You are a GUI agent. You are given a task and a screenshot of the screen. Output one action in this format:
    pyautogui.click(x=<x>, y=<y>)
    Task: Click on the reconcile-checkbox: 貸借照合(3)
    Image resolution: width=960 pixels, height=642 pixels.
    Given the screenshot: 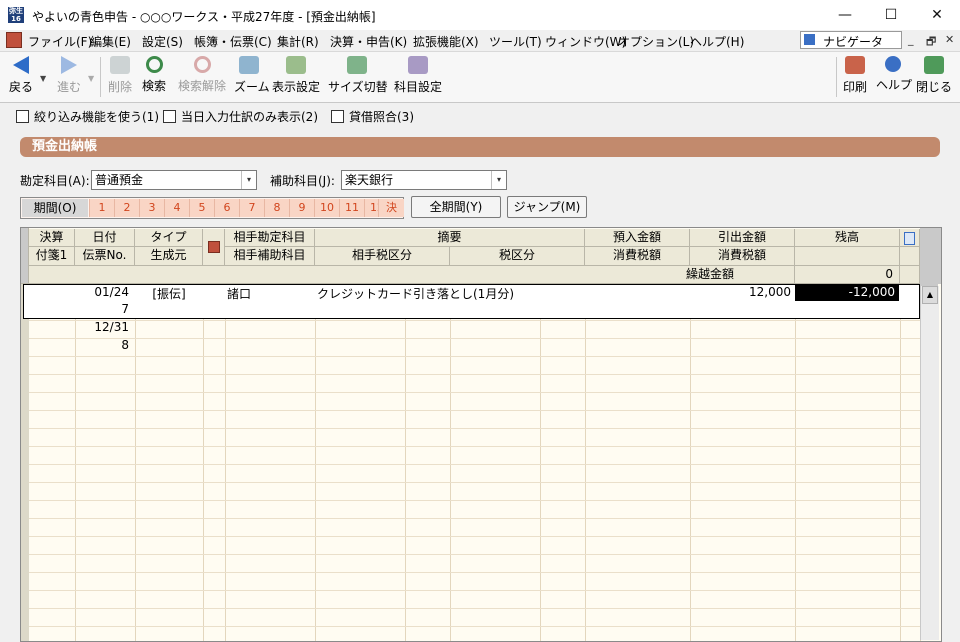 What is the action you would take?
    pyautogui.click(x=372, y=116)
    